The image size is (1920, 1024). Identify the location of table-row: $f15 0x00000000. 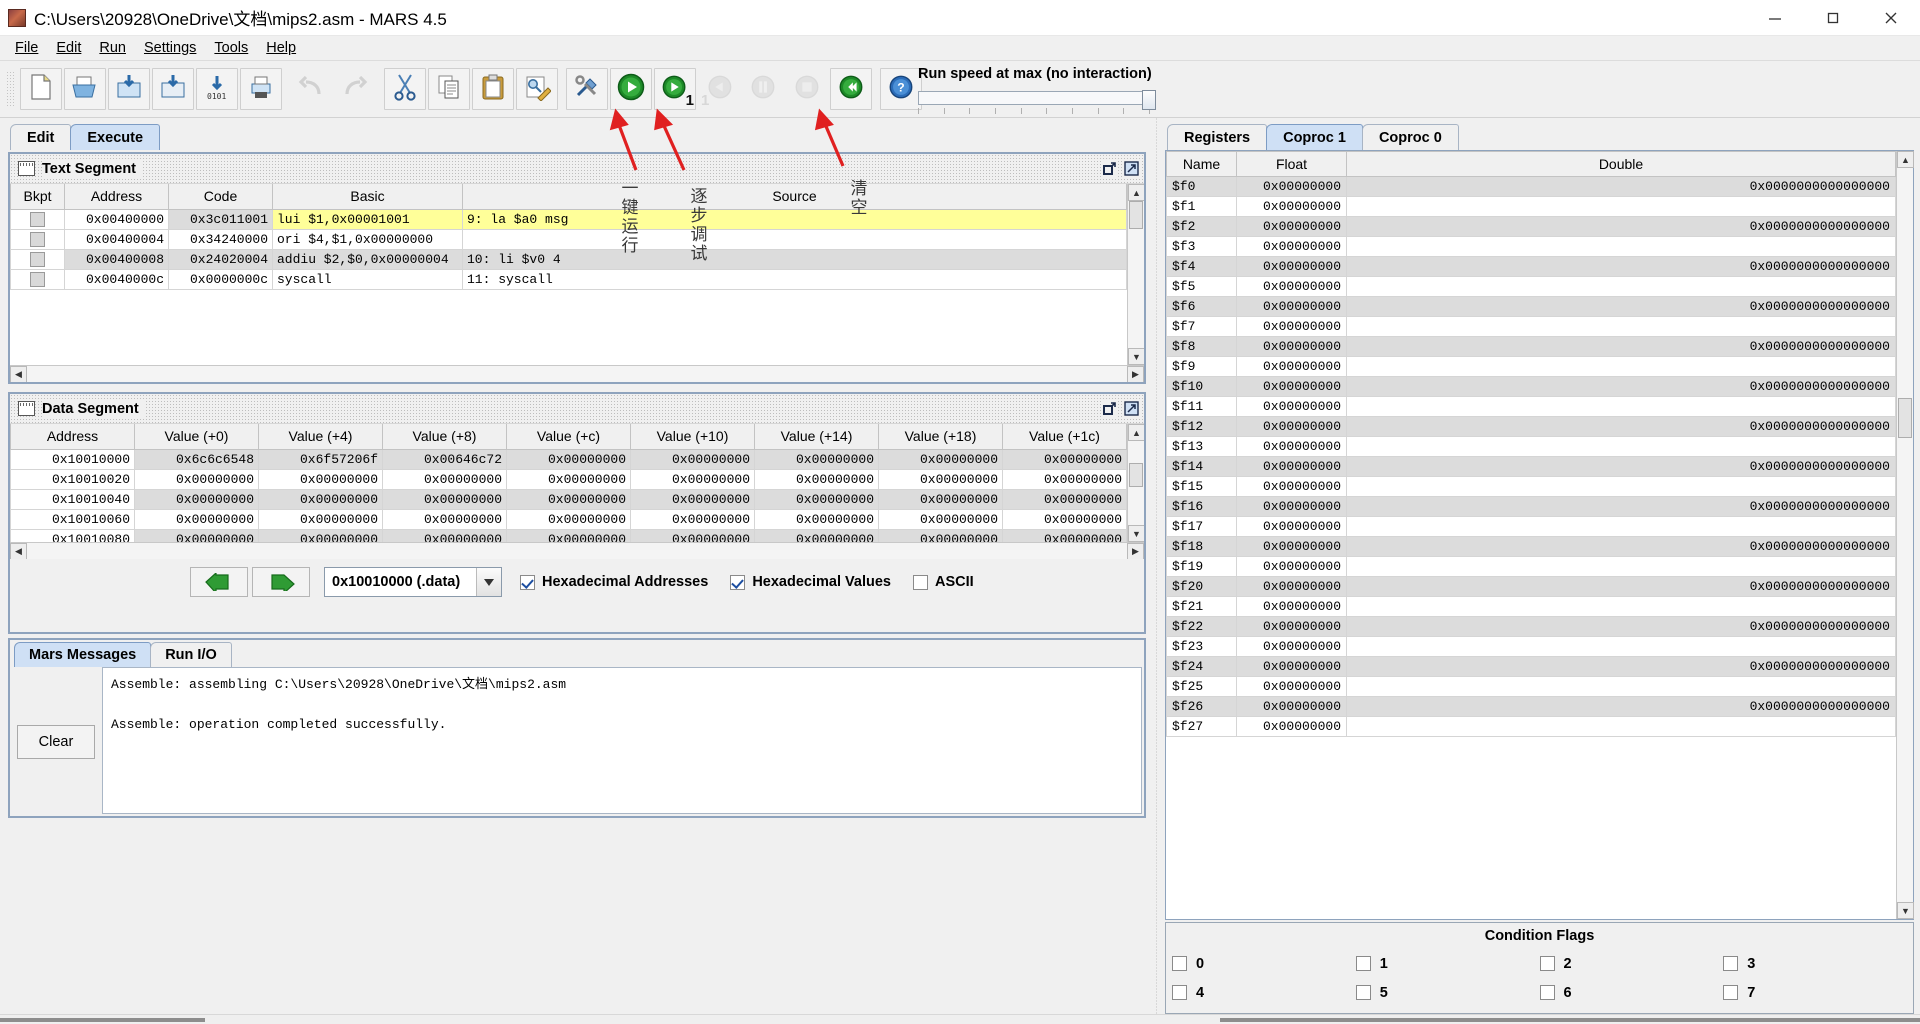
(1531, 486).